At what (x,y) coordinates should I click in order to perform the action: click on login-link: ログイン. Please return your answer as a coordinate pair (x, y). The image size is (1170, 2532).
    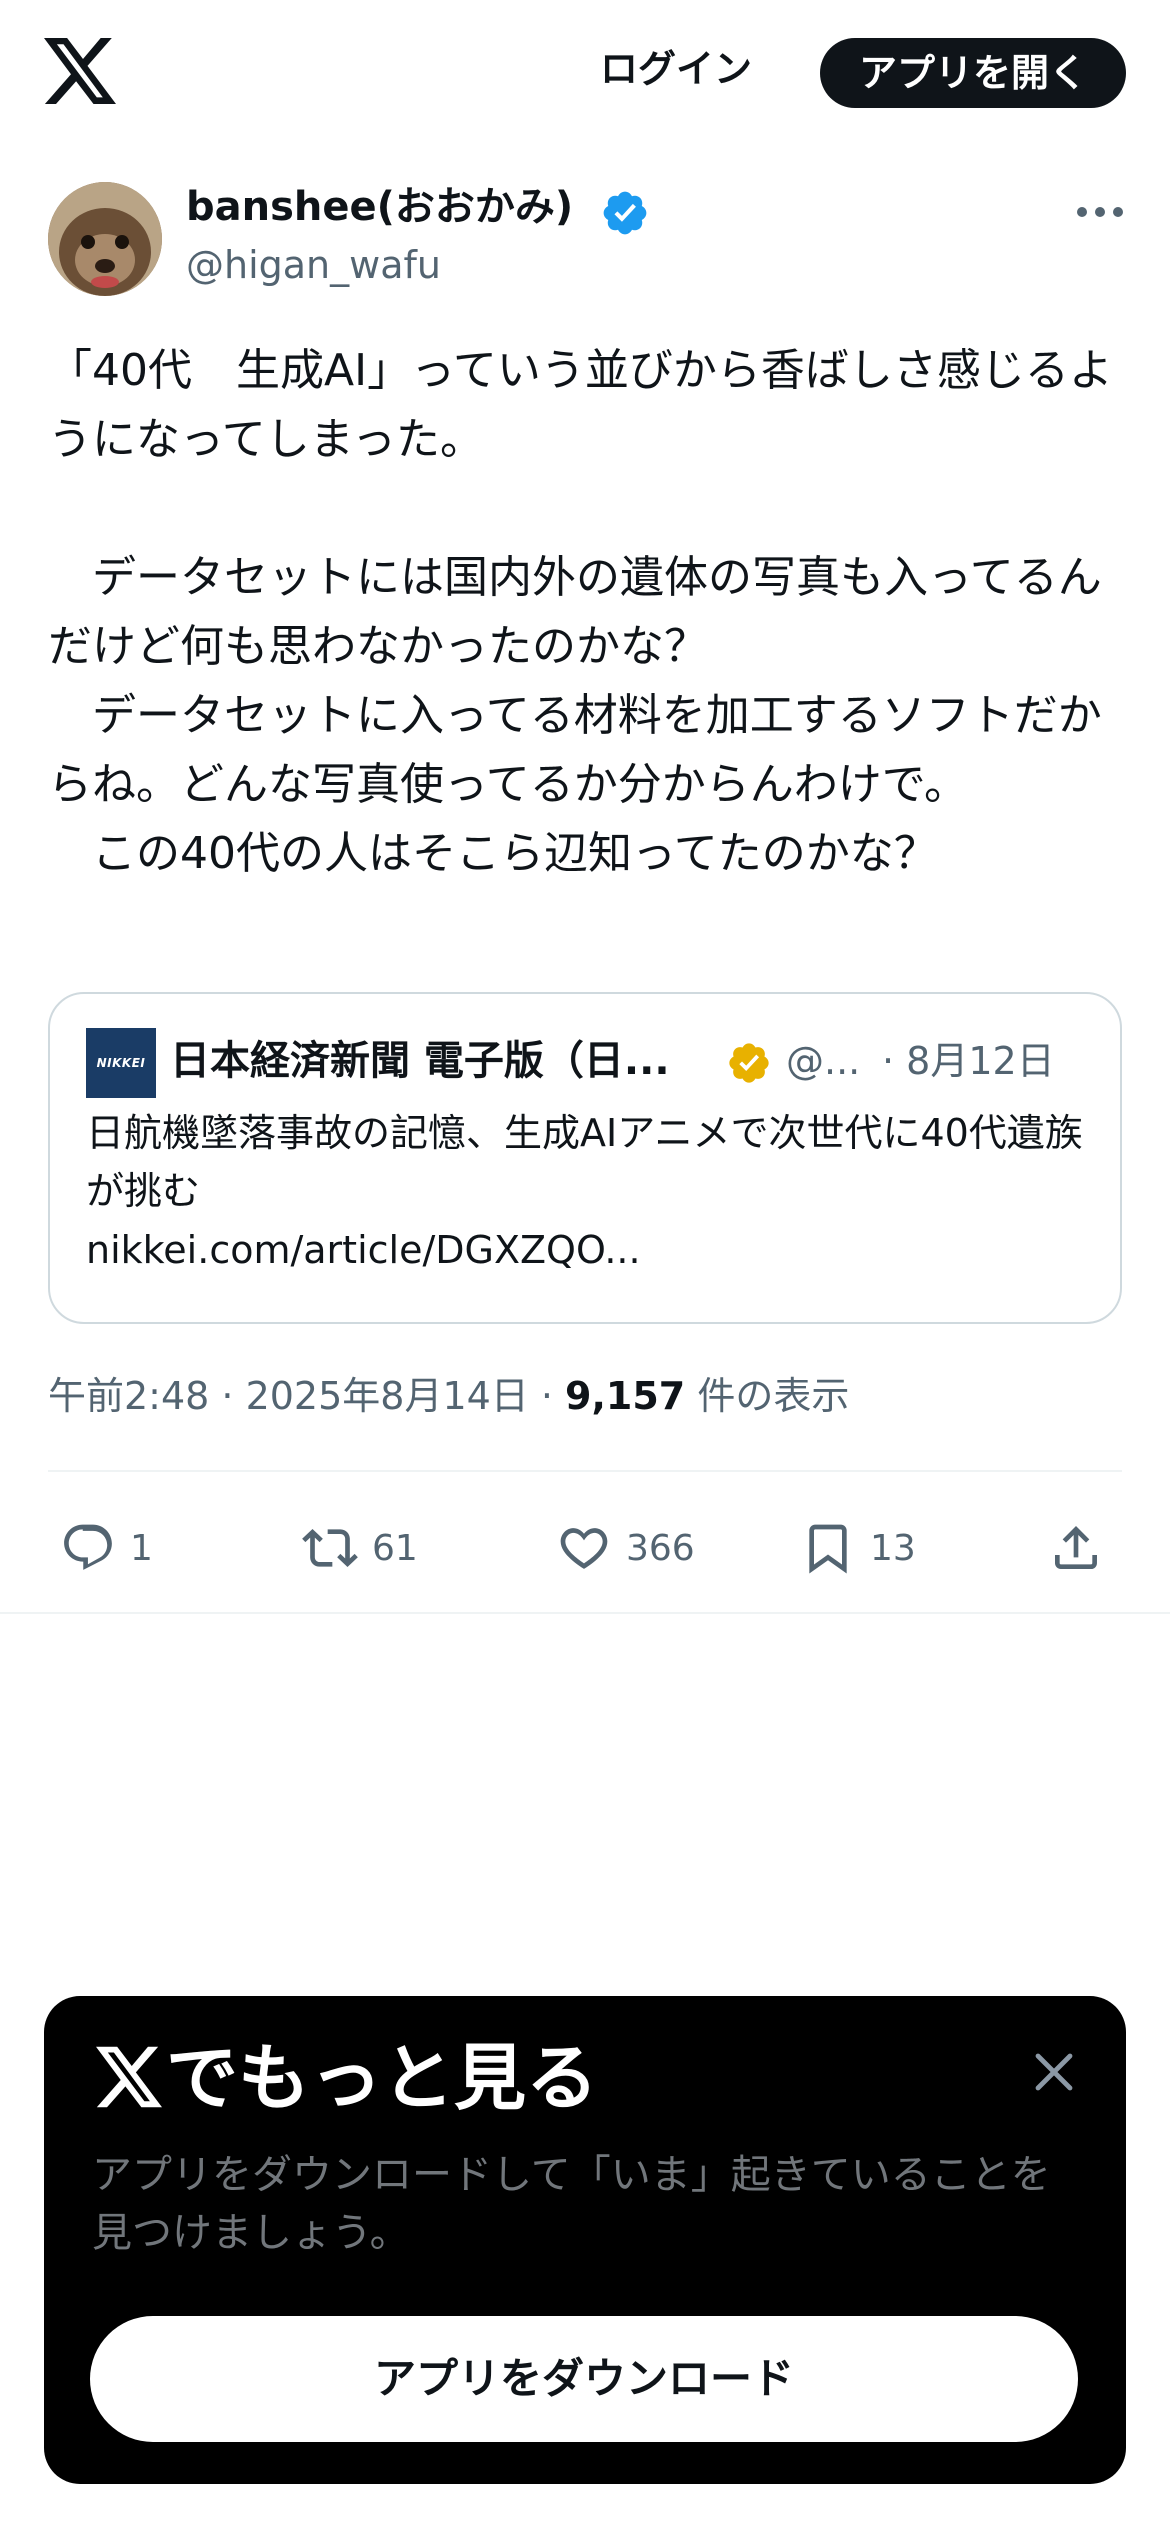
    Looking at the image, I should click on (676, 69).